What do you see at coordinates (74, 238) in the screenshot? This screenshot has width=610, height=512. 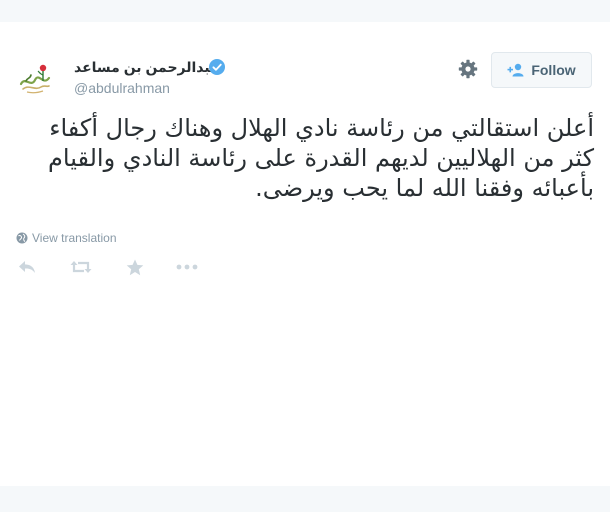 I see `view-translation-label: View translation` at bounding box center [74, 238].